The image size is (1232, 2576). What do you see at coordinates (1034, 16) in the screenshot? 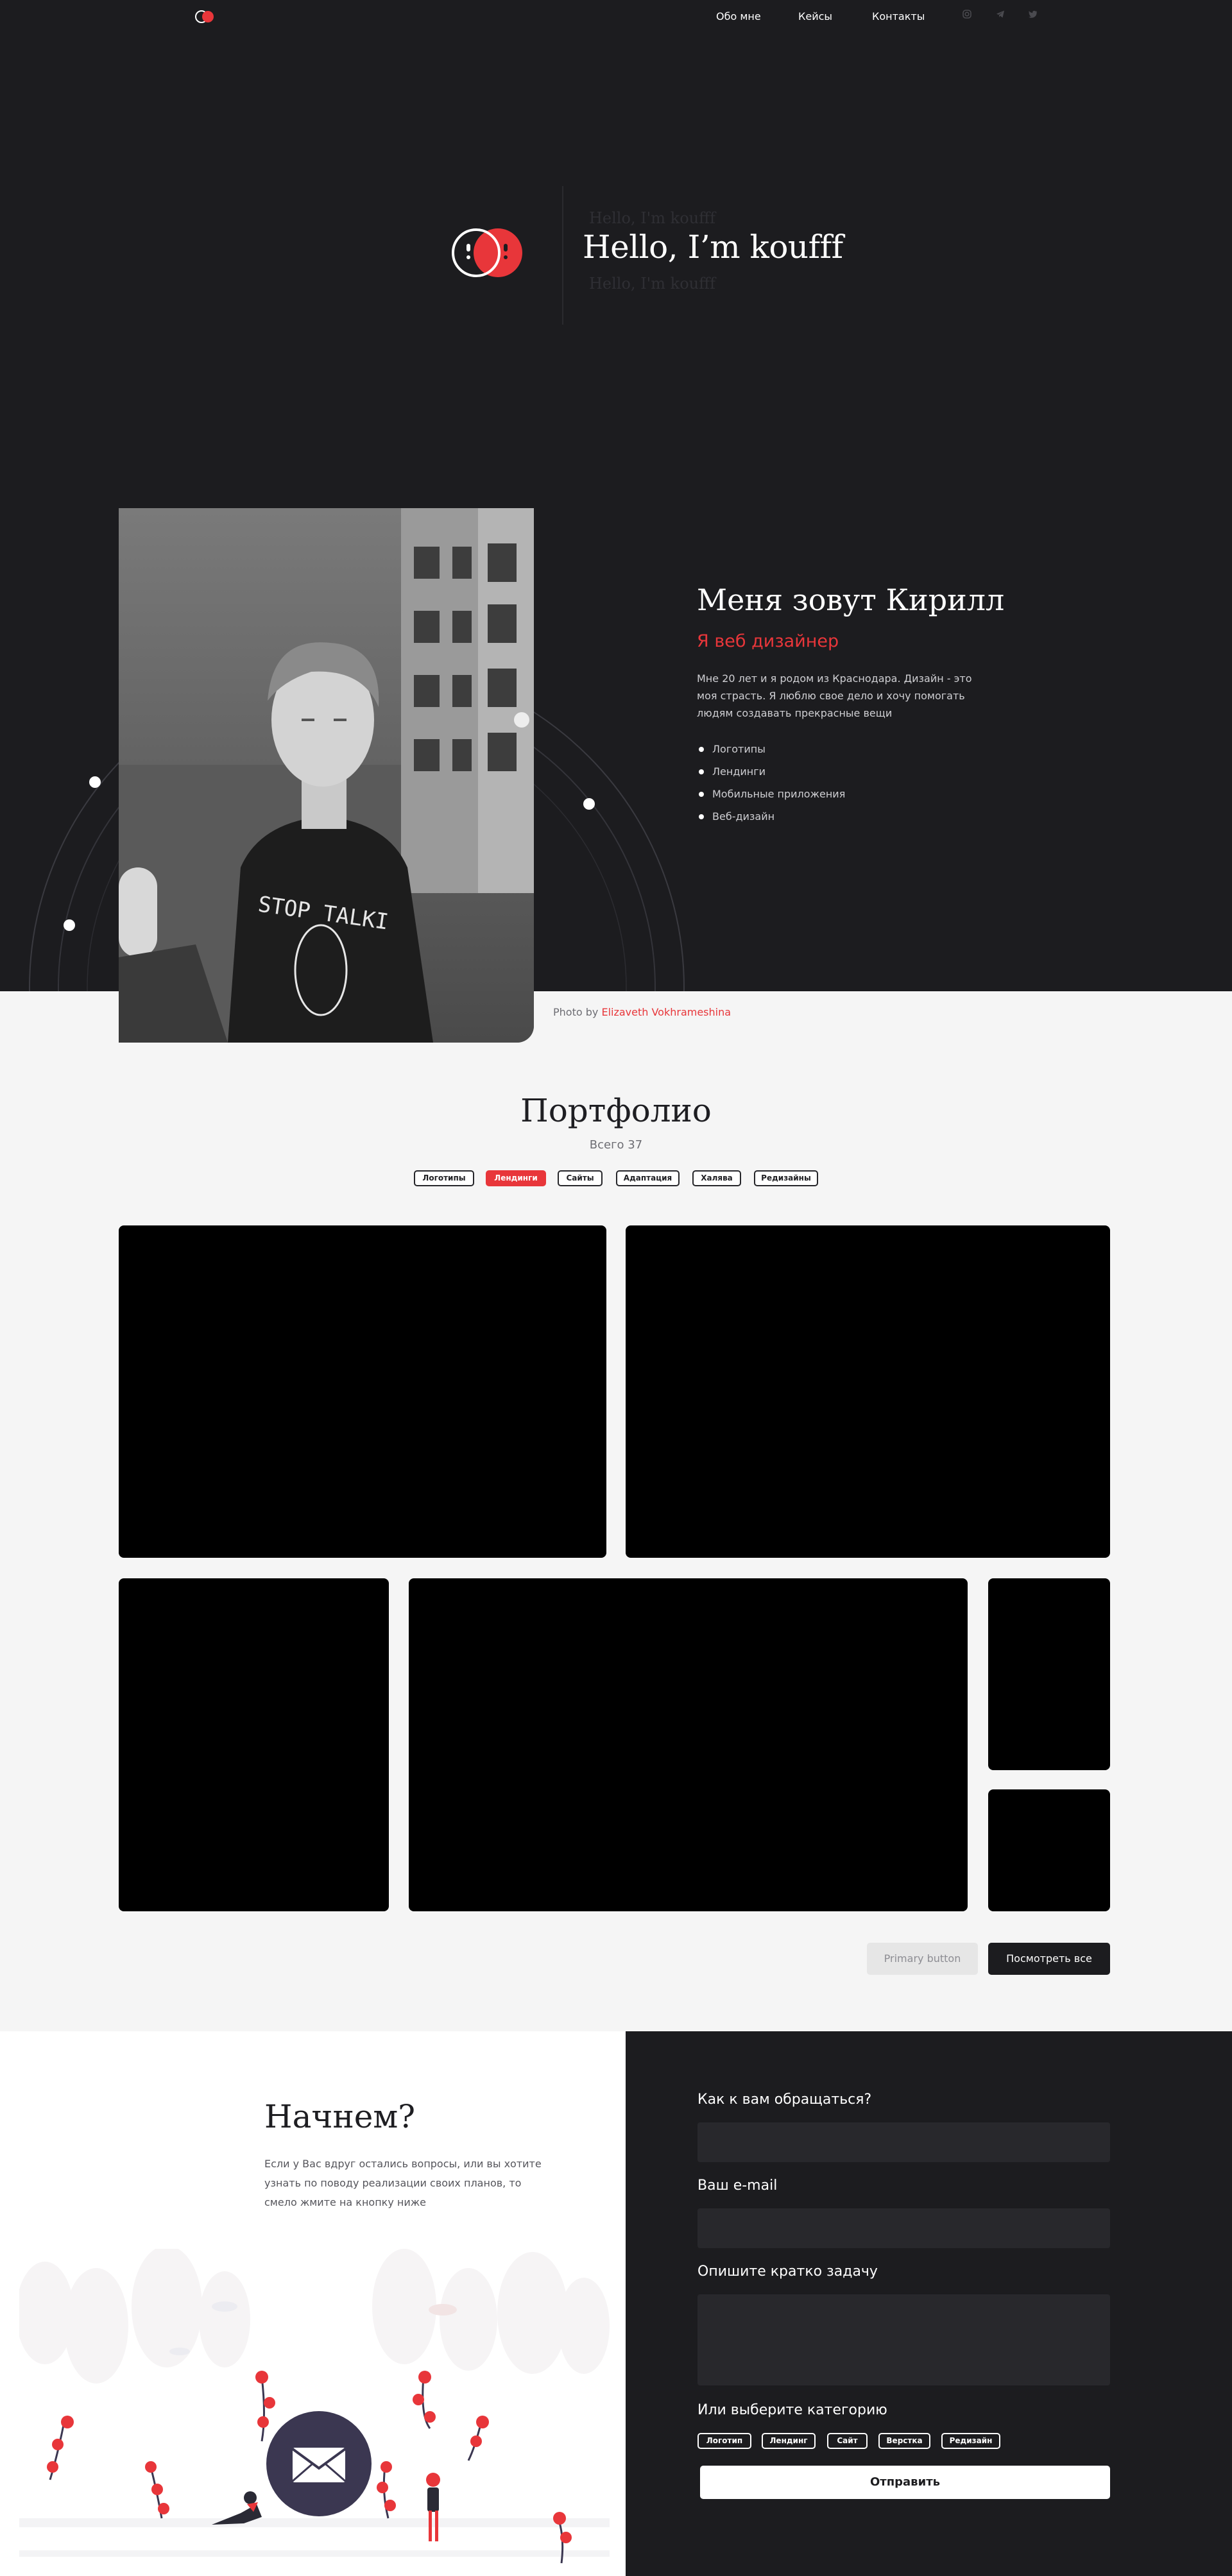
I see `twitter-icon` at bounding box center [1034, 16].